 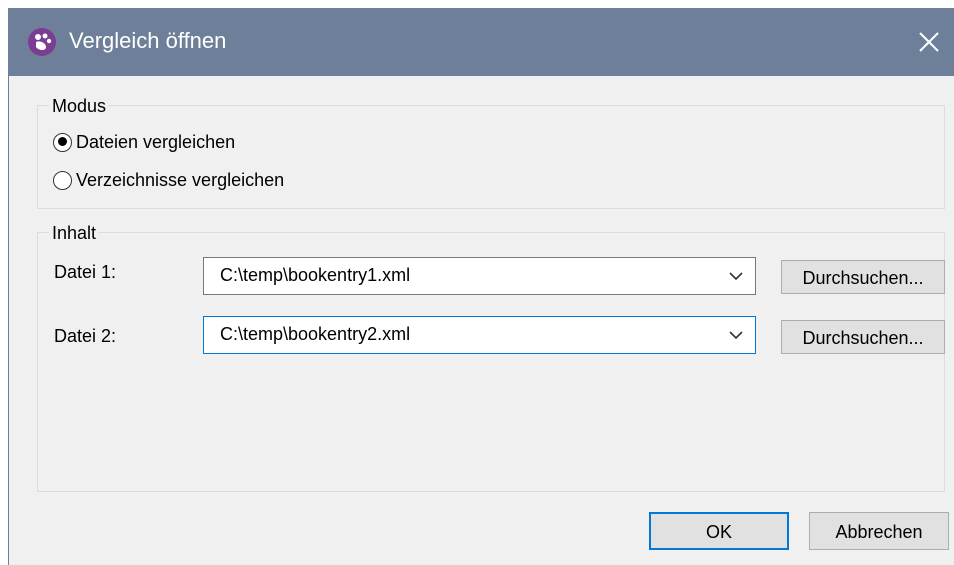 I want to click on close-button, so click(x=929, y=42).